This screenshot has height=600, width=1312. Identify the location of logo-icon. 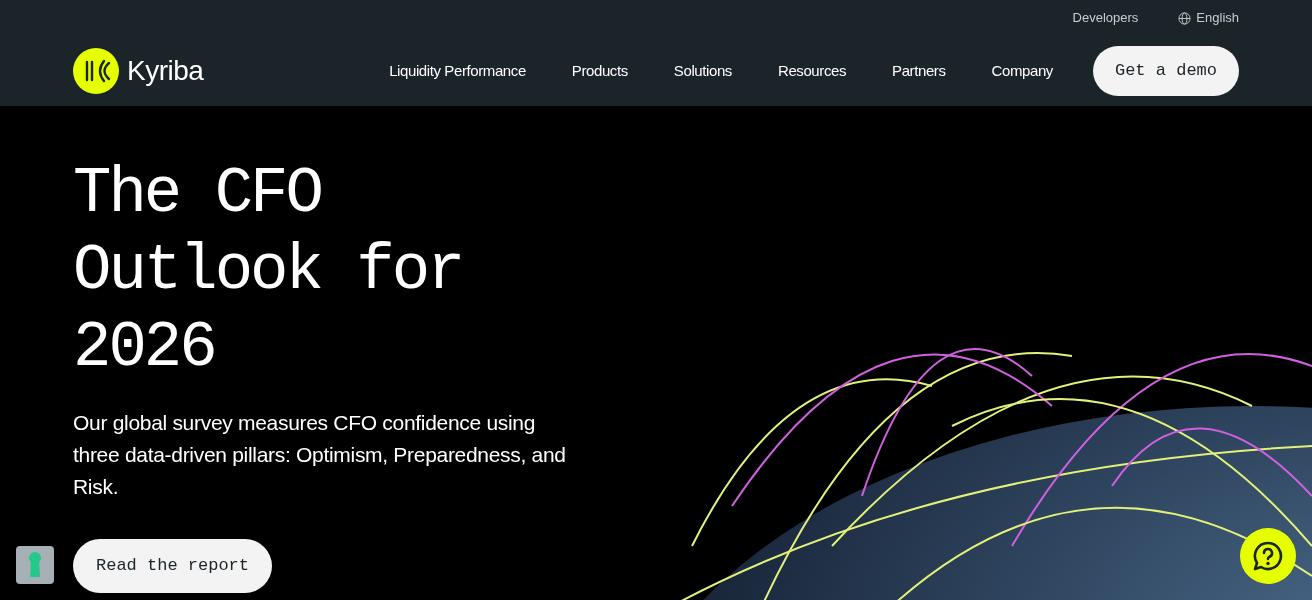
(96, 71).